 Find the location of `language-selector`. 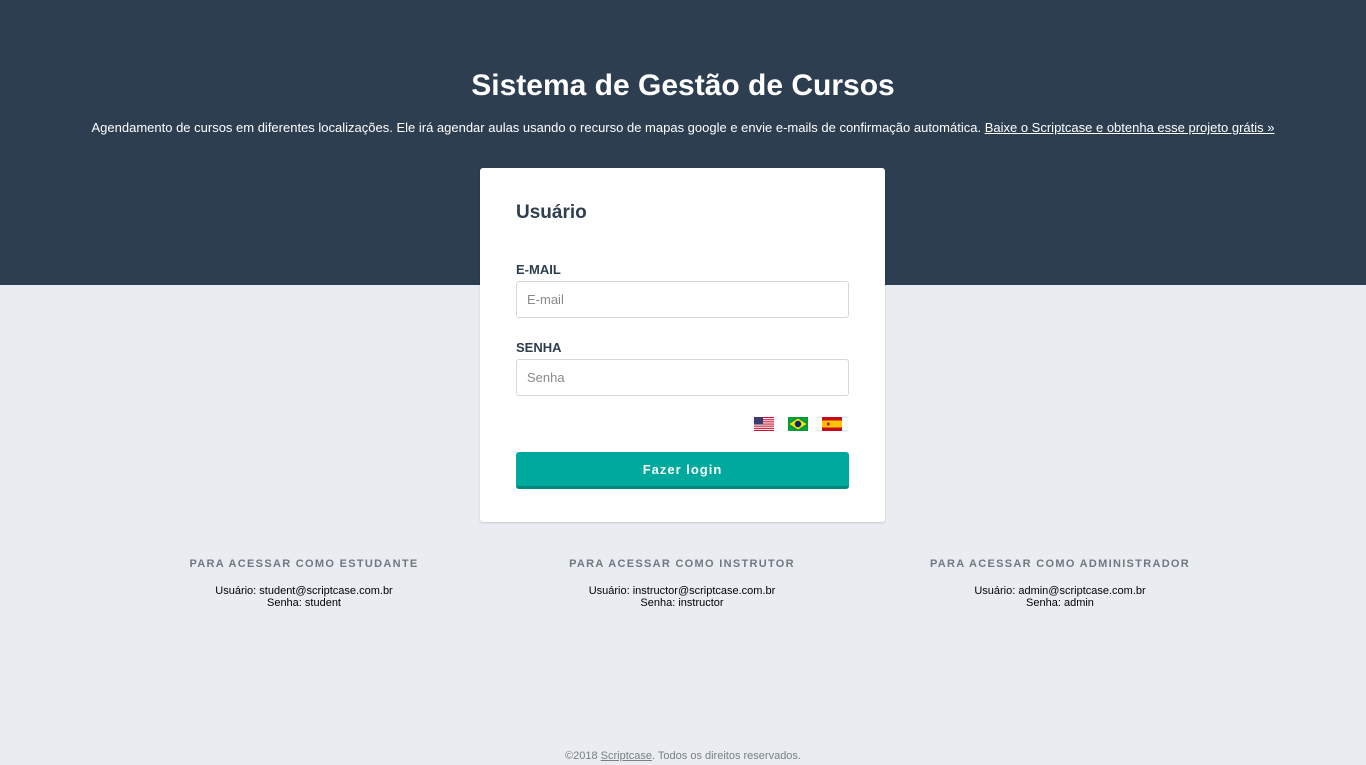

language-selector is located at coordinates (798, 425).